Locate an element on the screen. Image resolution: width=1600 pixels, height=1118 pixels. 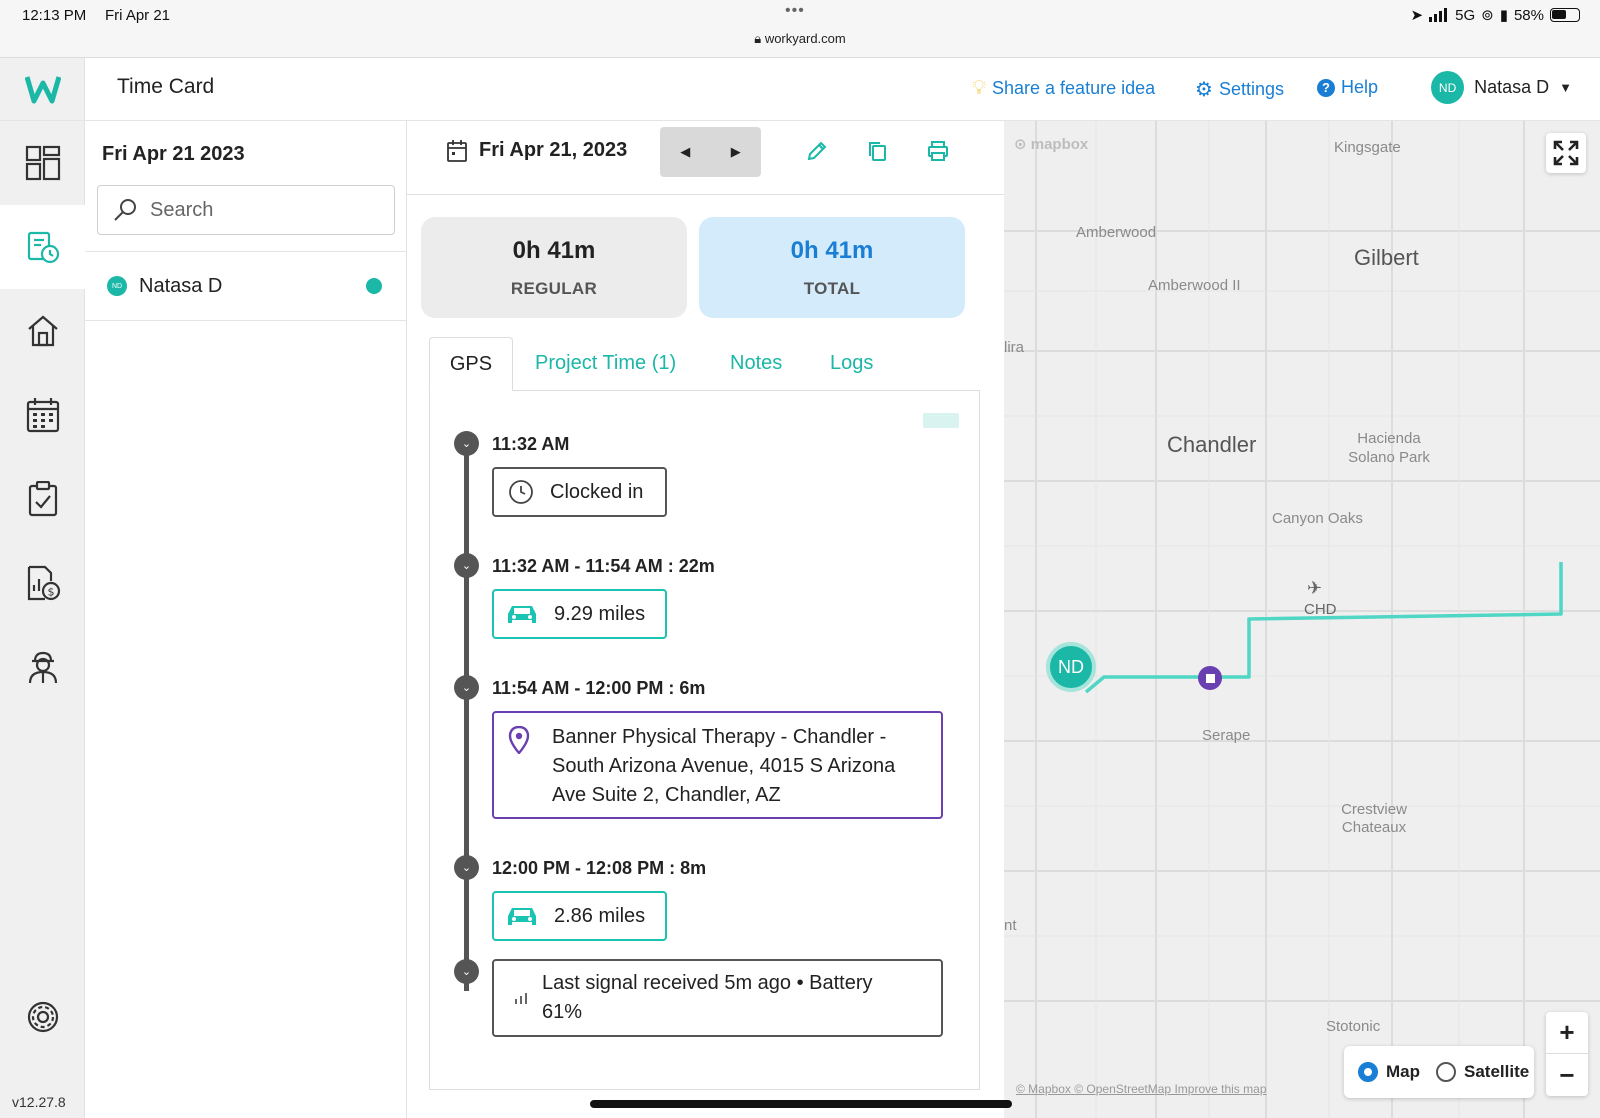
map-layer-option: Map is located at coordinates (1389, 1072).